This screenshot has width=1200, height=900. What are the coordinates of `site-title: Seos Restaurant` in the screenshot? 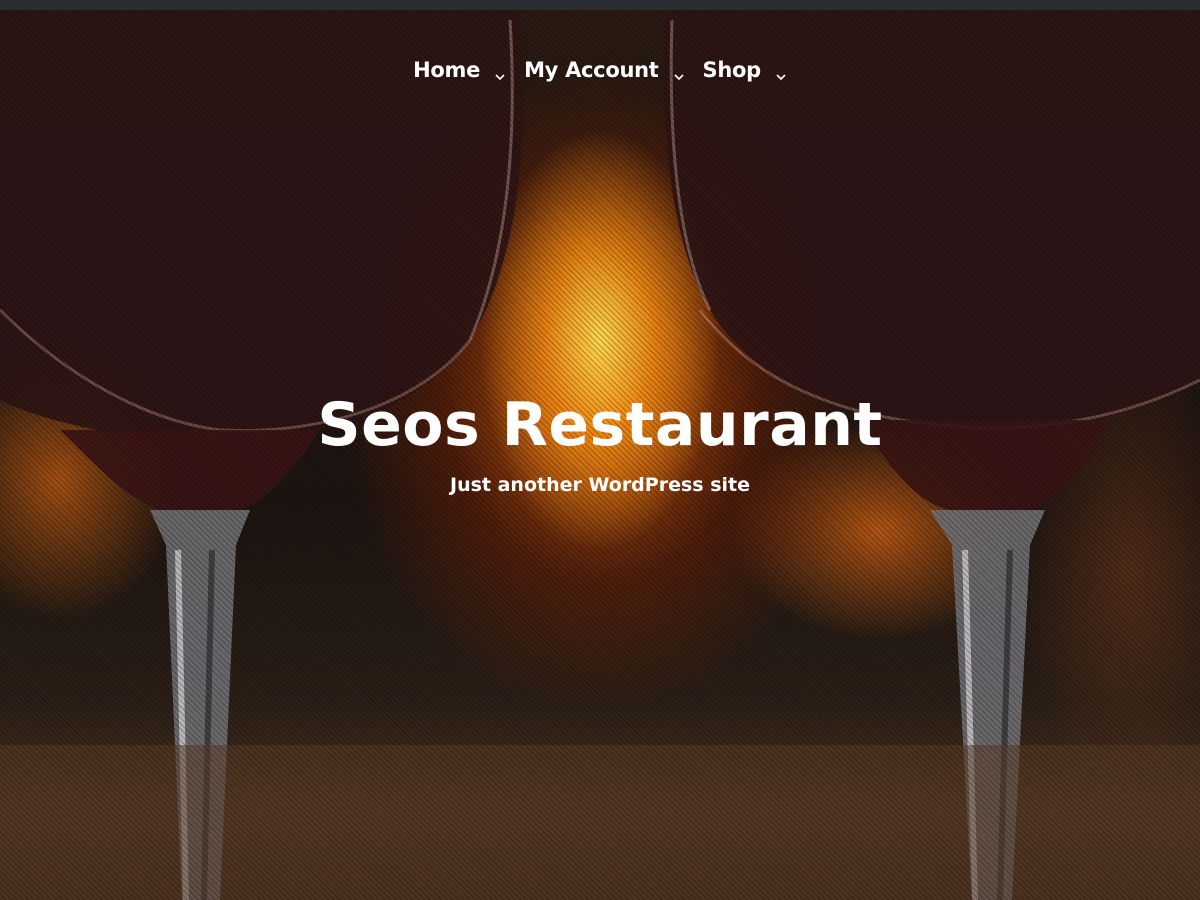 It's located at (600, 425).